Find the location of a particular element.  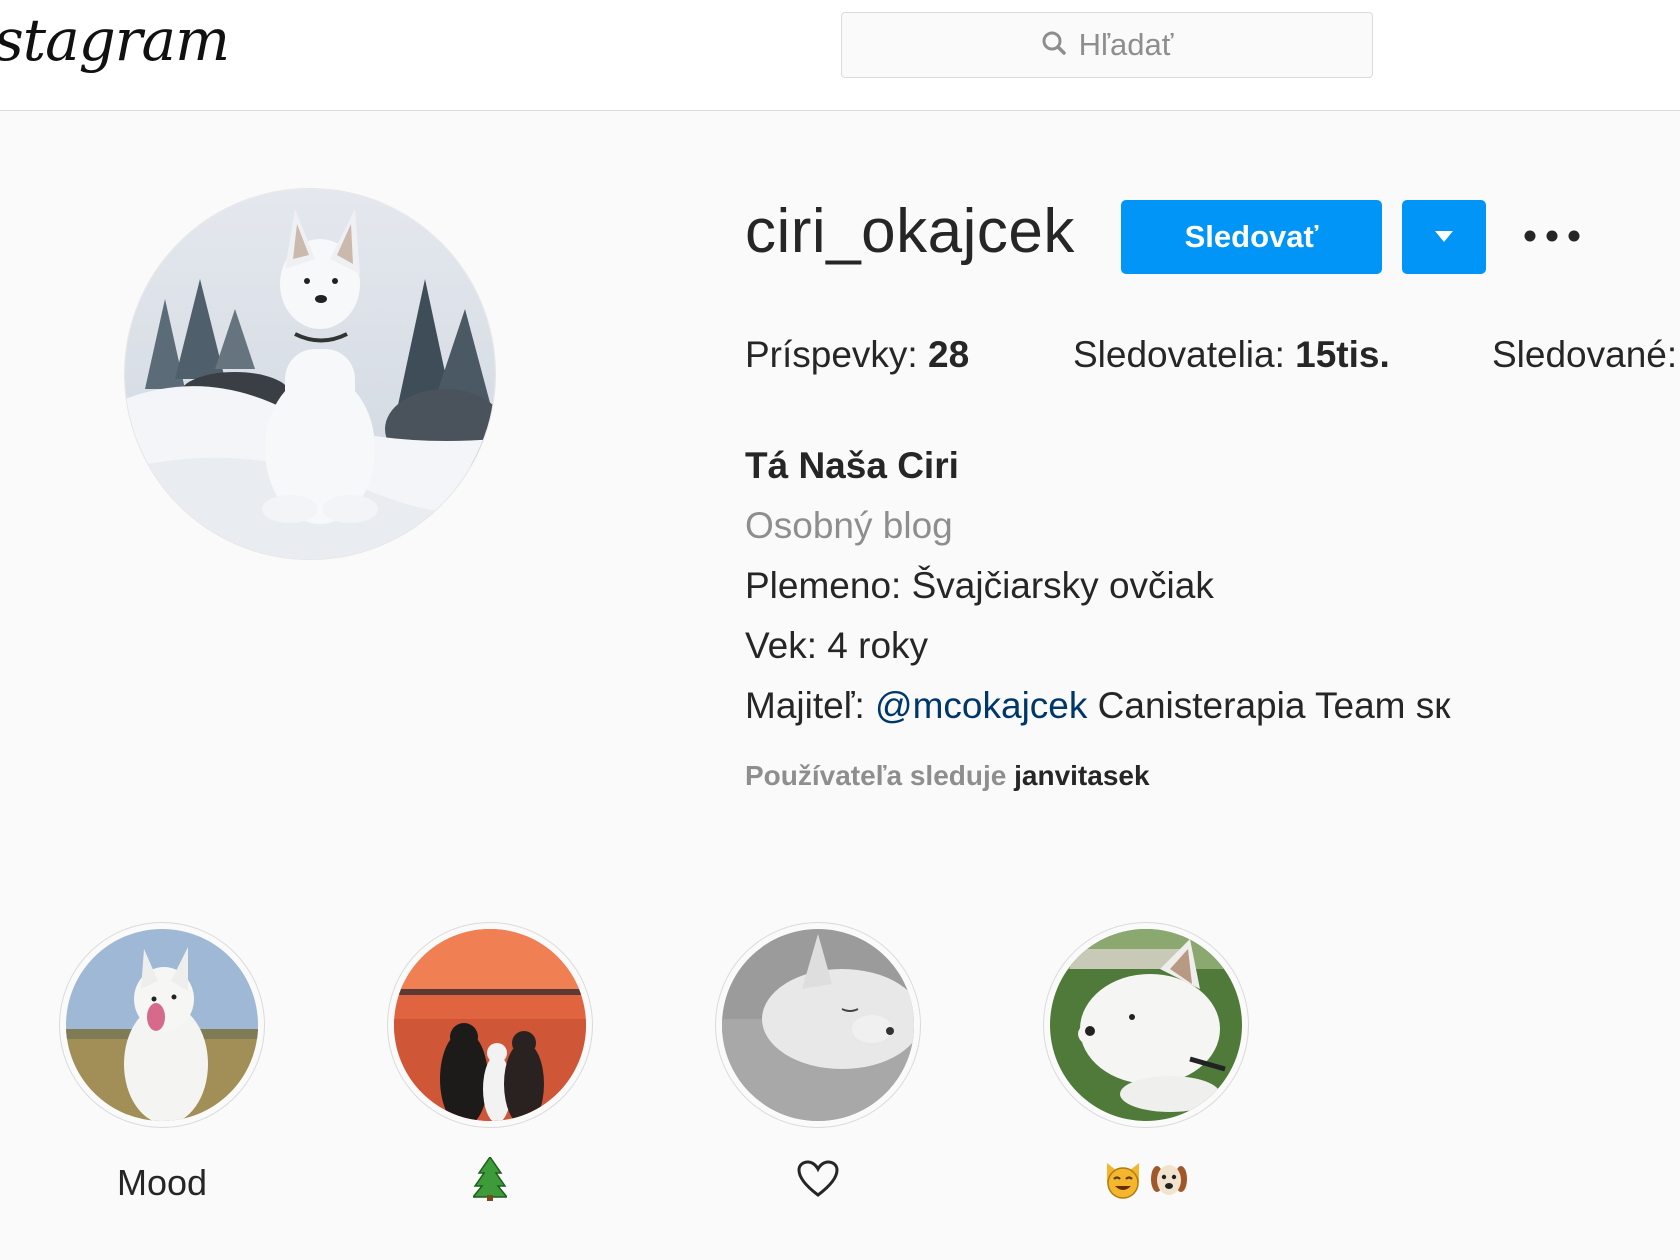

tree-icon is located at coordinates (490, 1182).